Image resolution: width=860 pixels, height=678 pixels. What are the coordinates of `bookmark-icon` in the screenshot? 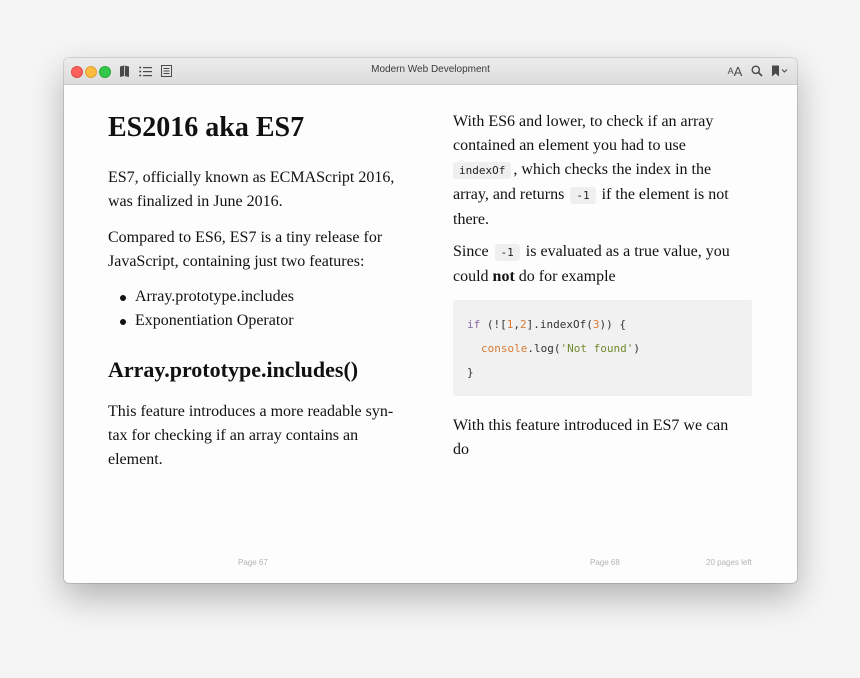 It's located at (780, 71).